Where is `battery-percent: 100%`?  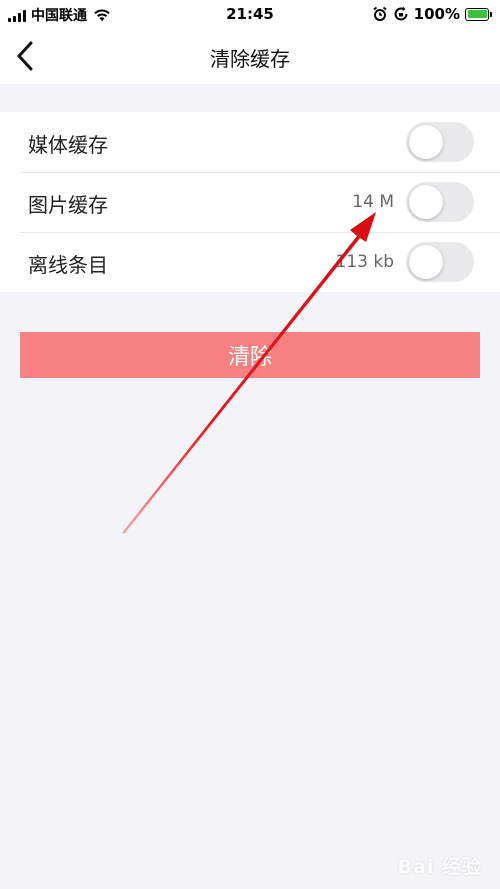
battery-percent: 100% is located at coordinates (436, 14).